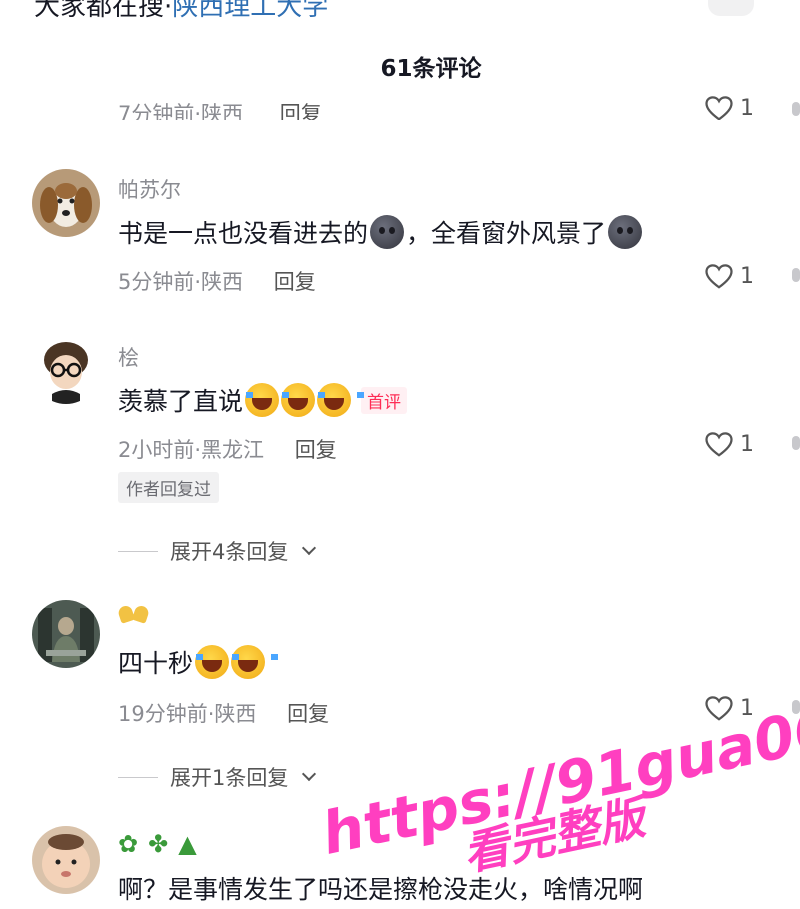  Describe the element at coordinates (400, 9) in the screenshot. I see `search-suggestion-bar: 大家都在搜·陕西理工大学` at that location.